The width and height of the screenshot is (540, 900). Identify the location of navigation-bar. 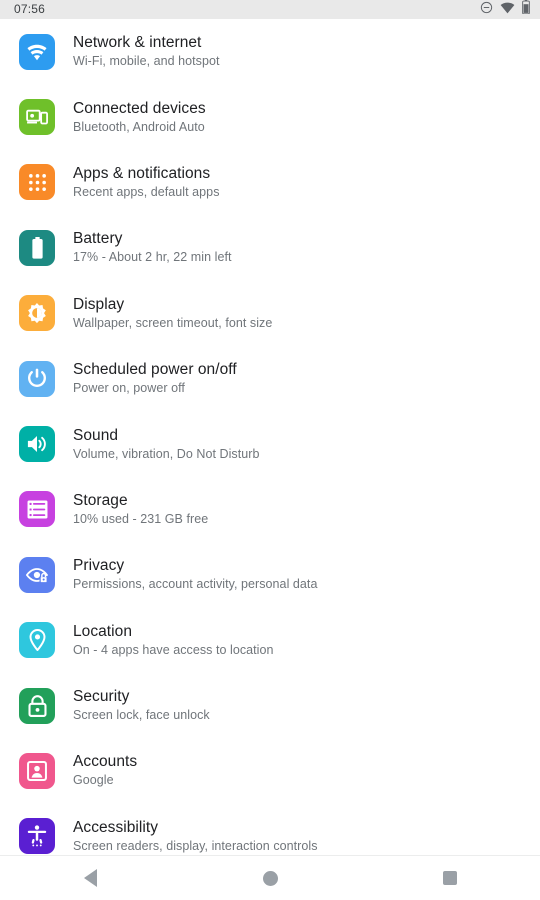
(270, 877).